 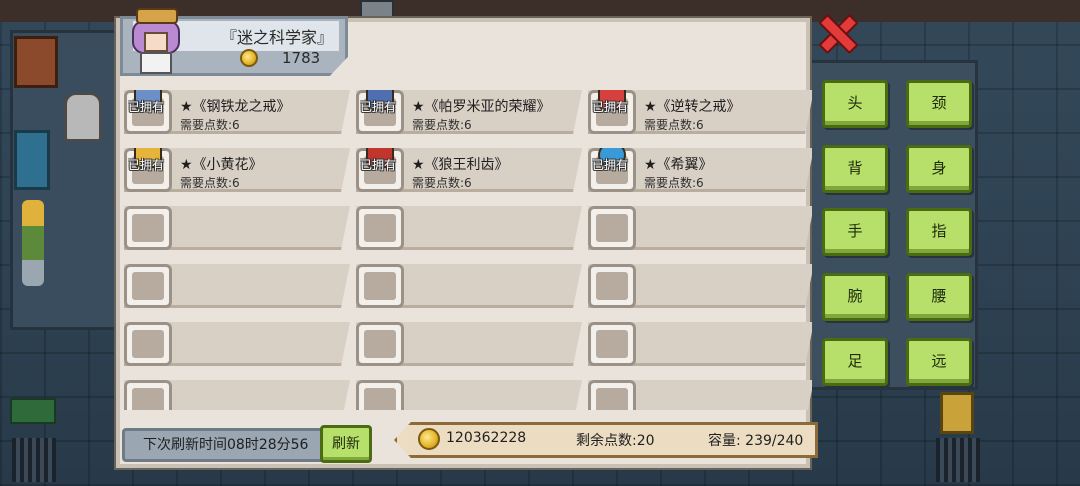 I want to click on category-button-hand: 手, so click(x=855, y=232).